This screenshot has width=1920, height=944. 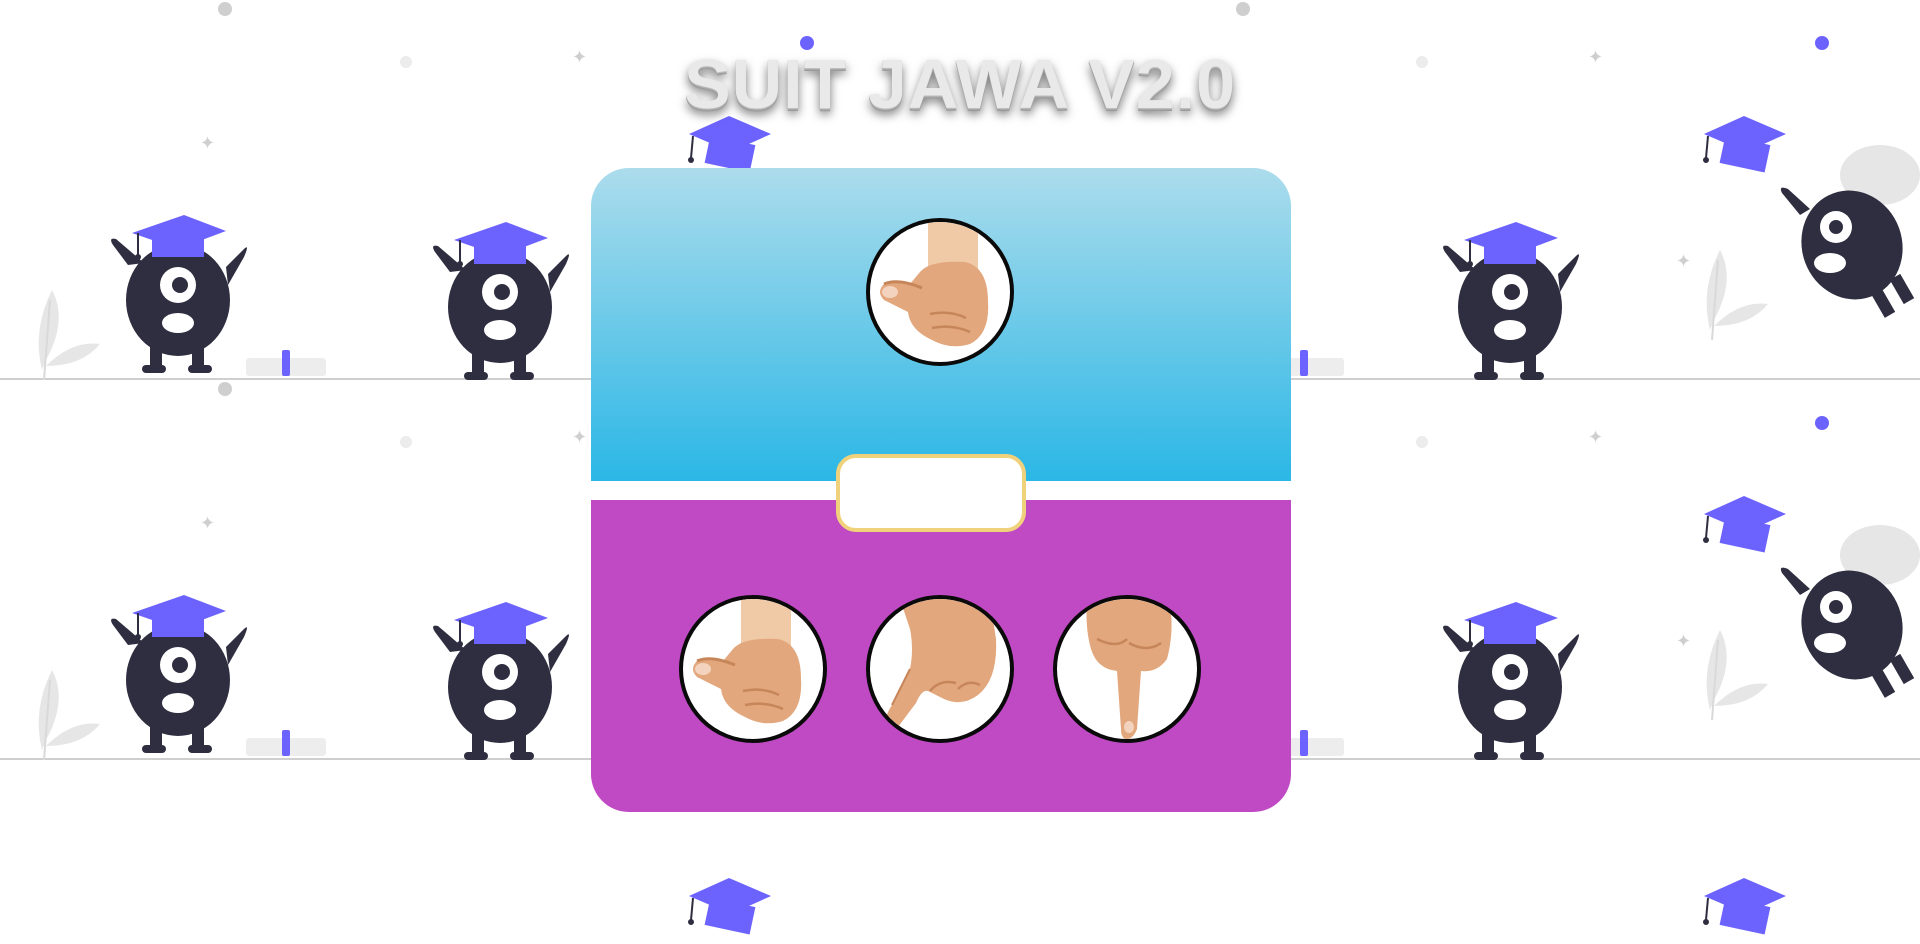 I want to click on choice-gajah-button, so click(x=753, y=669).